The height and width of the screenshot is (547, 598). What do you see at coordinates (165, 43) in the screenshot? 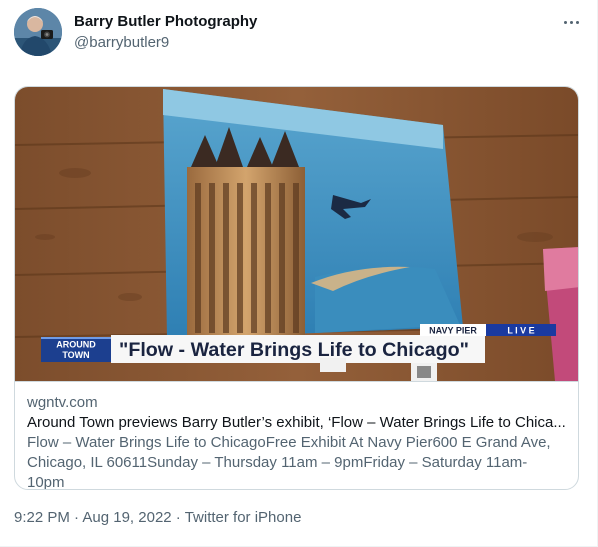
I see `author-handle: @barrybutler9` at bounding box center [165, 43].